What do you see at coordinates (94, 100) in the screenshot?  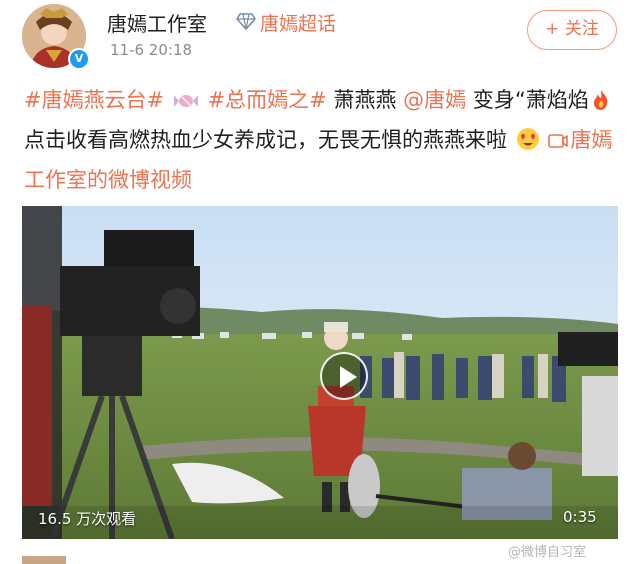 I see `hashtag-yanyuntai: #唐嫣燕云台#` at bounding box center [94, 100].